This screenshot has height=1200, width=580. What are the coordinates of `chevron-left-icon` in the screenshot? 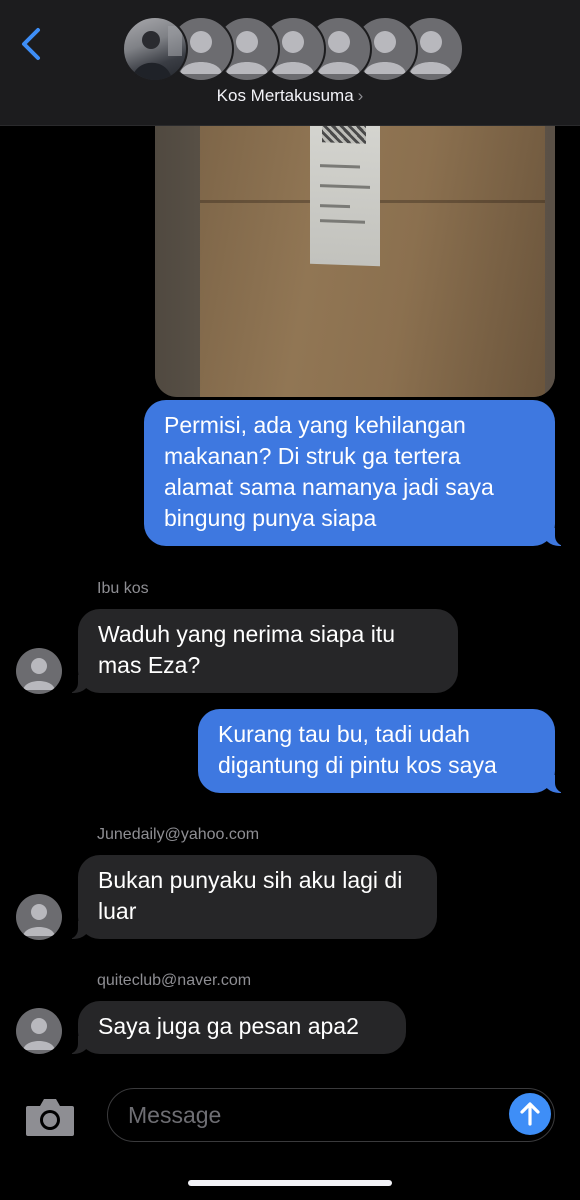 It's located at (31, 44).